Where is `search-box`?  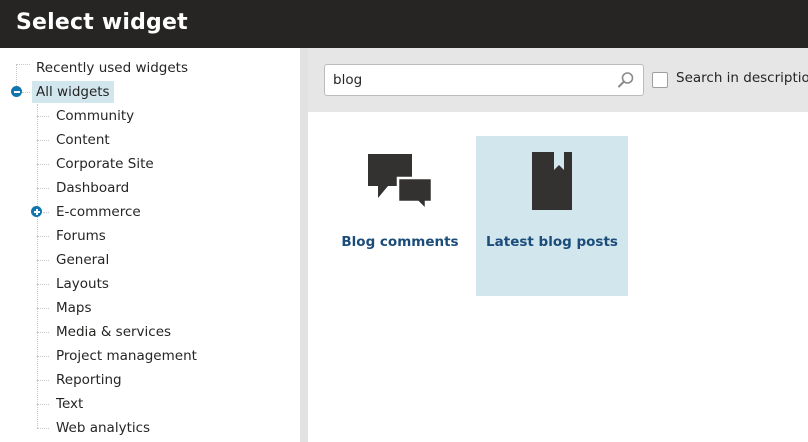
search-box is located at coordinates (484, 80).